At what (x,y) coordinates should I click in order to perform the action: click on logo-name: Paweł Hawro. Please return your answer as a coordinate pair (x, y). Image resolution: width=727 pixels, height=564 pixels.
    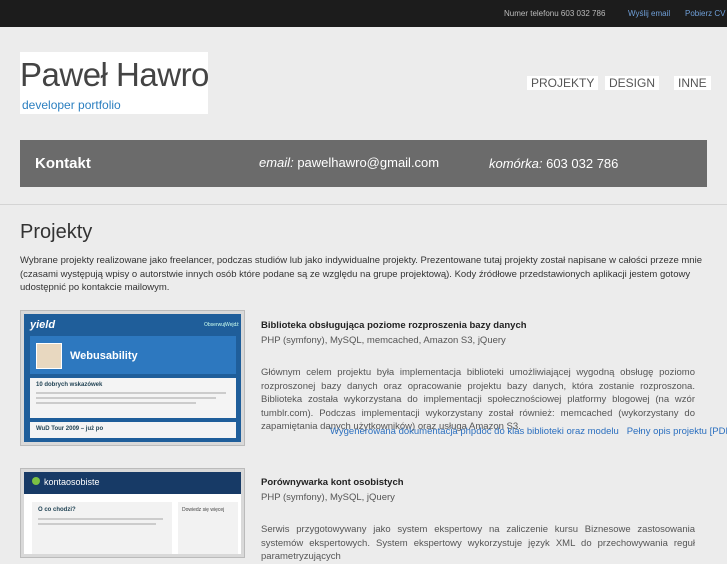
    Looking at the image, I should click on (114, 74).